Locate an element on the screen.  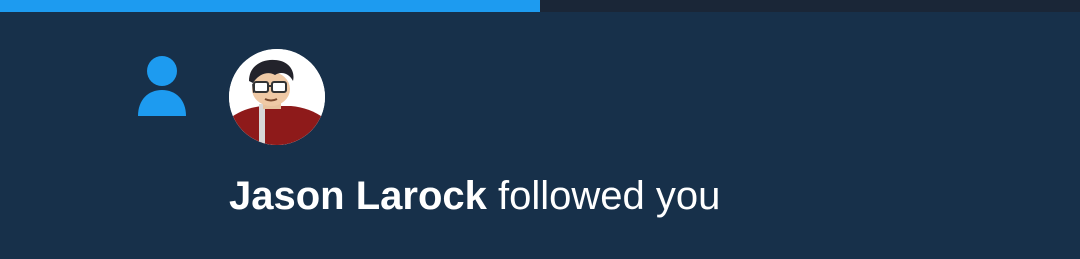
person-icon is located at coordinates (162, 86).